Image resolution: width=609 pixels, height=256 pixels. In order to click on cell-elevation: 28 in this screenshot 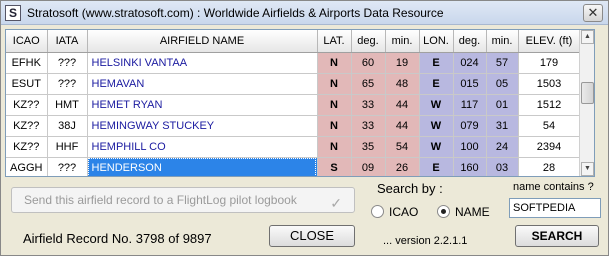, I will do `click(549, 166)`.